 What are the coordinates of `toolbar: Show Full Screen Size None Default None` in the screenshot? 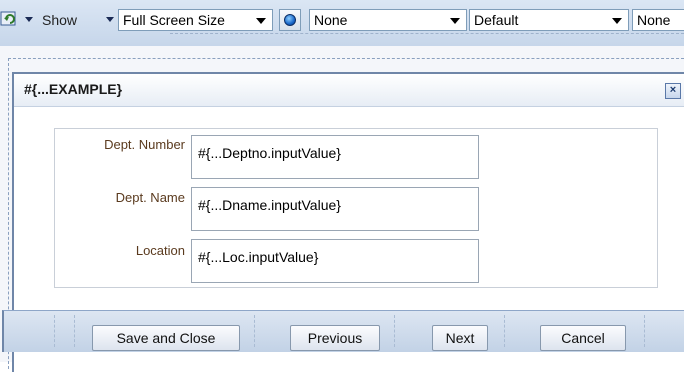 It's located at (342, 23).